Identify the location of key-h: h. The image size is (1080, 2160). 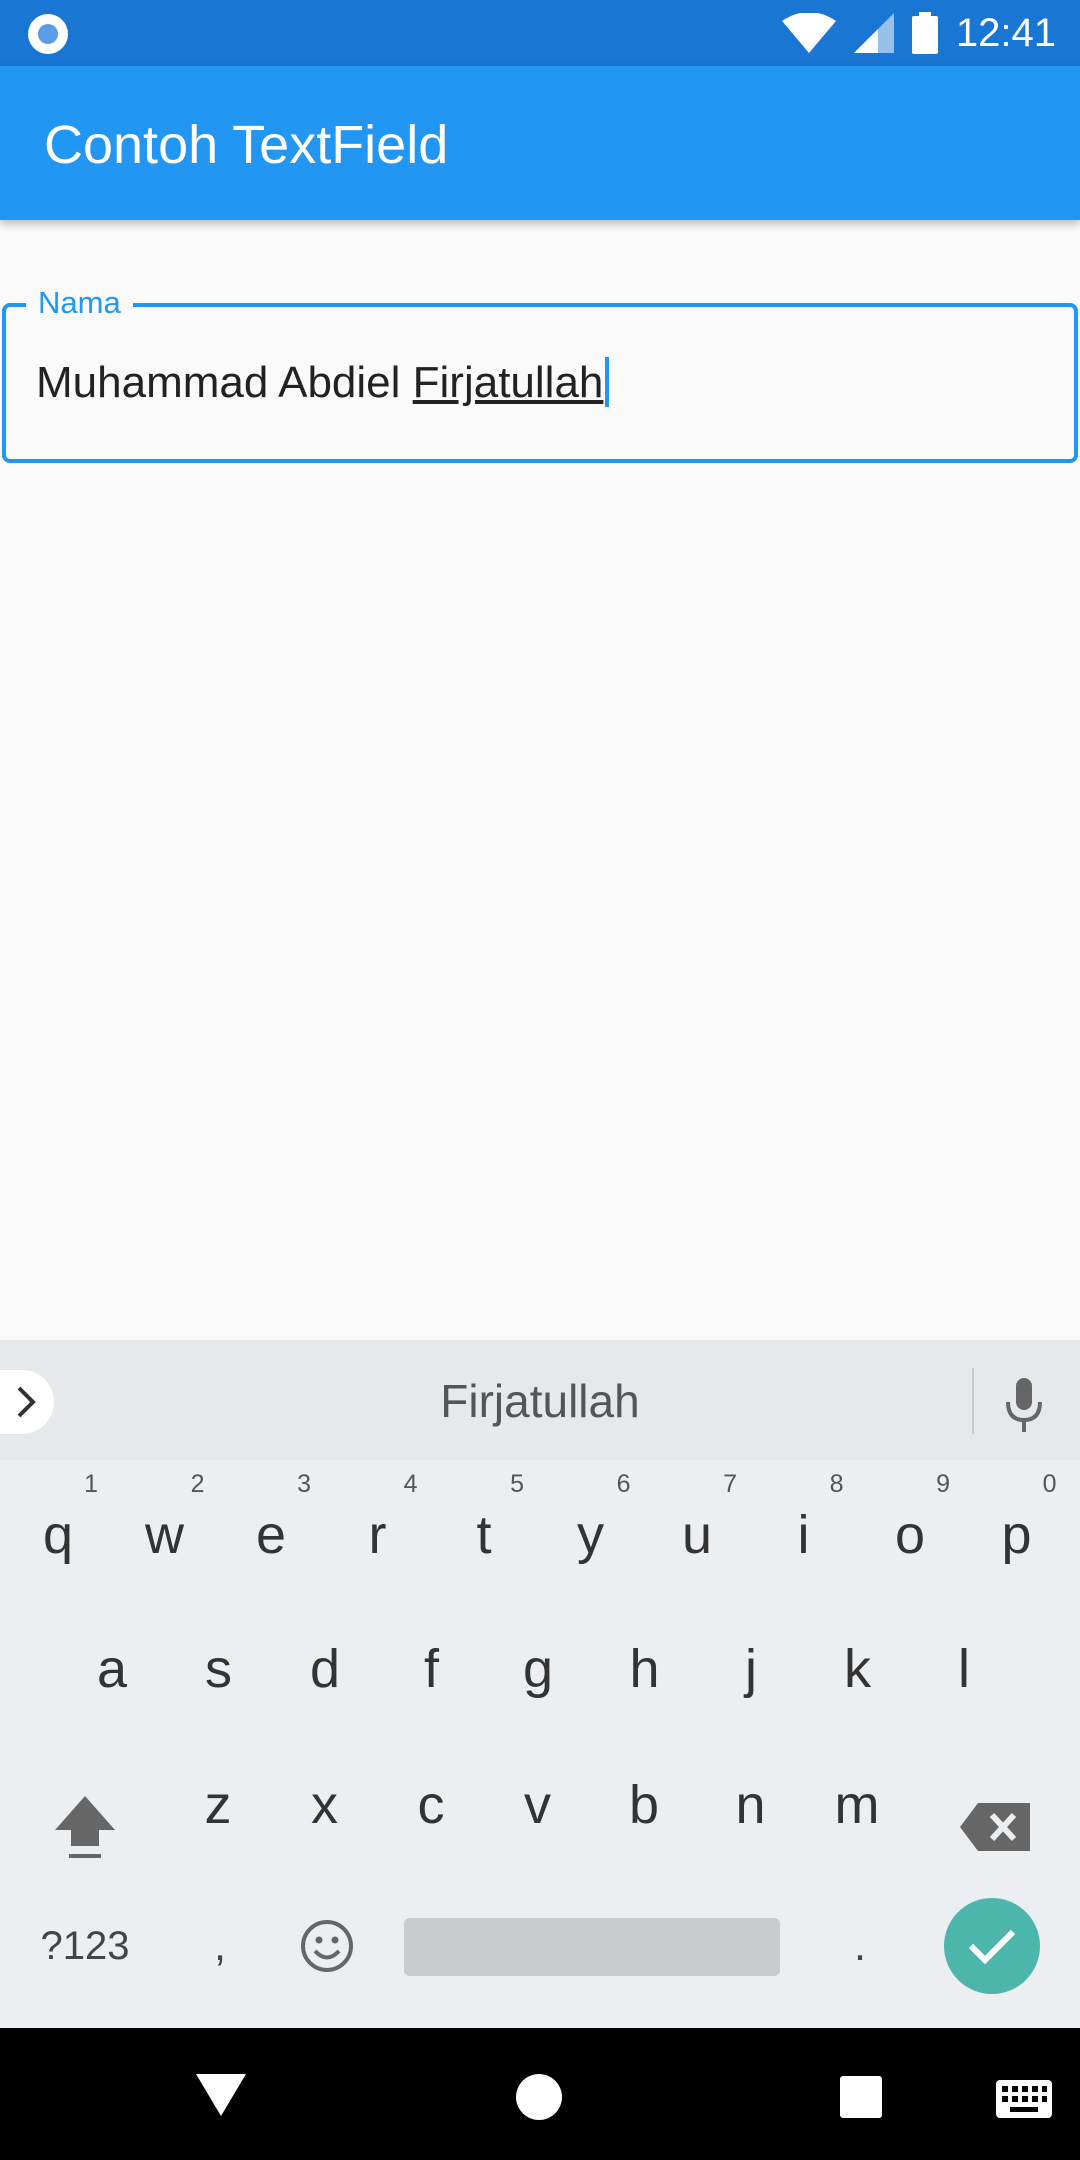
(645, 1661).